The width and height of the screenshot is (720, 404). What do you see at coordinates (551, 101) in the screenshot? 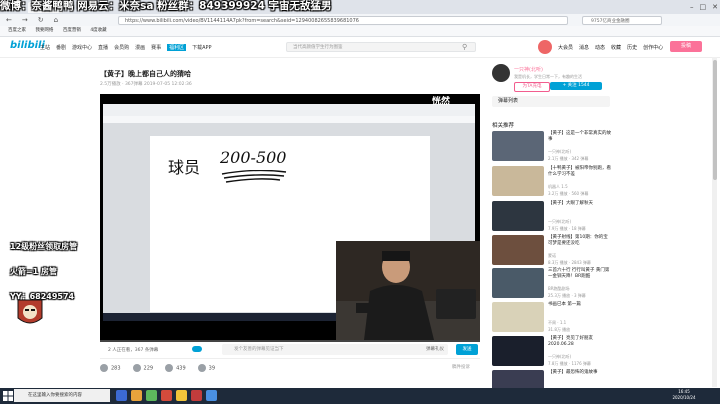
I see `danmaku-list-toggle: 弹幕列表` at bounding box center [551, 101].